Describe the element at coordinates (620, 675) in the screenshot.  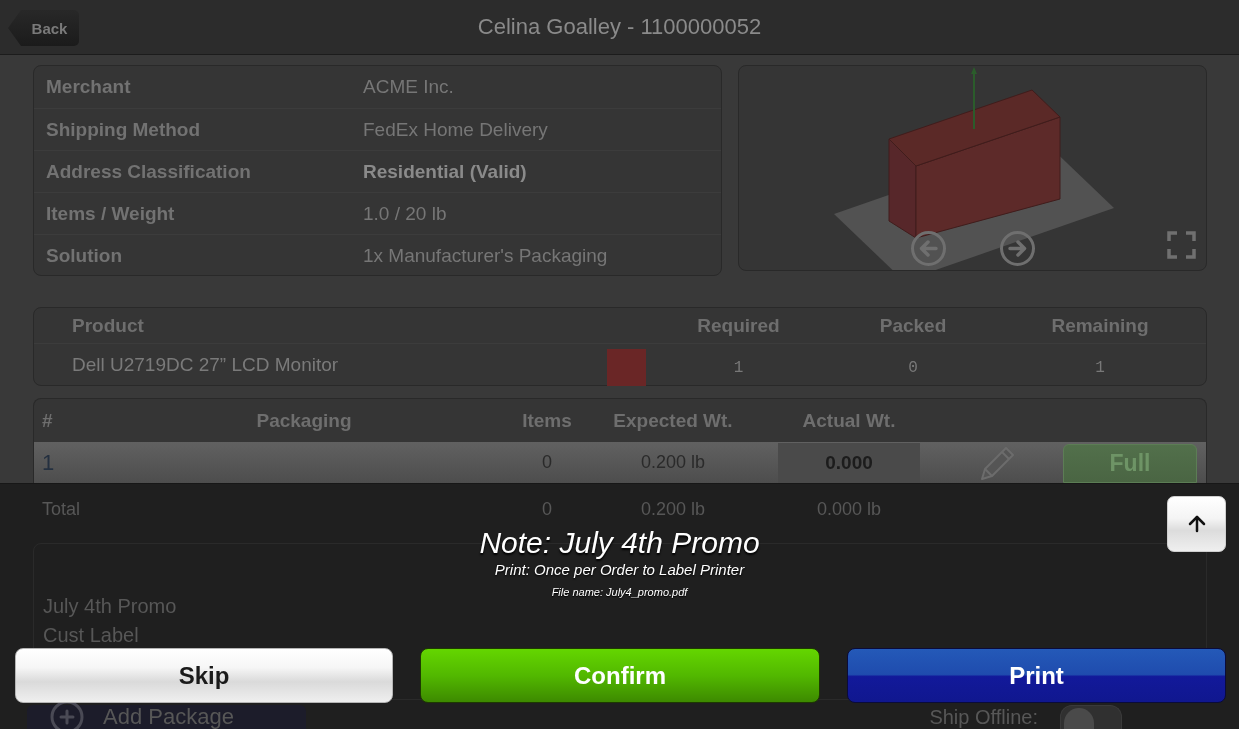
I see `confirm-action-button: Confirm` at that location.